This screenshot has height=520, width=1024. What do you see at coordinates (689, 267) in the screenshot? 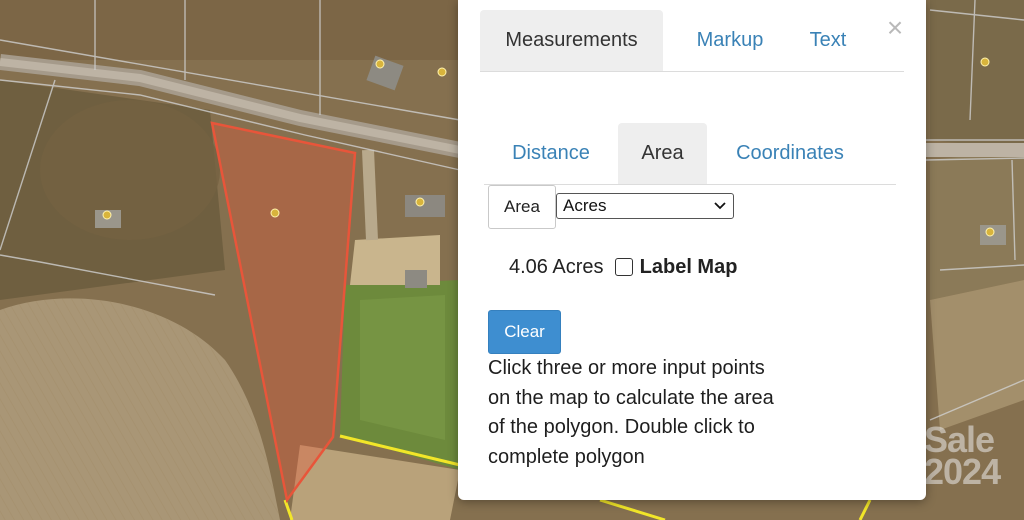
I see `label-map-text: Label Map` at bounding box center [689, 267].